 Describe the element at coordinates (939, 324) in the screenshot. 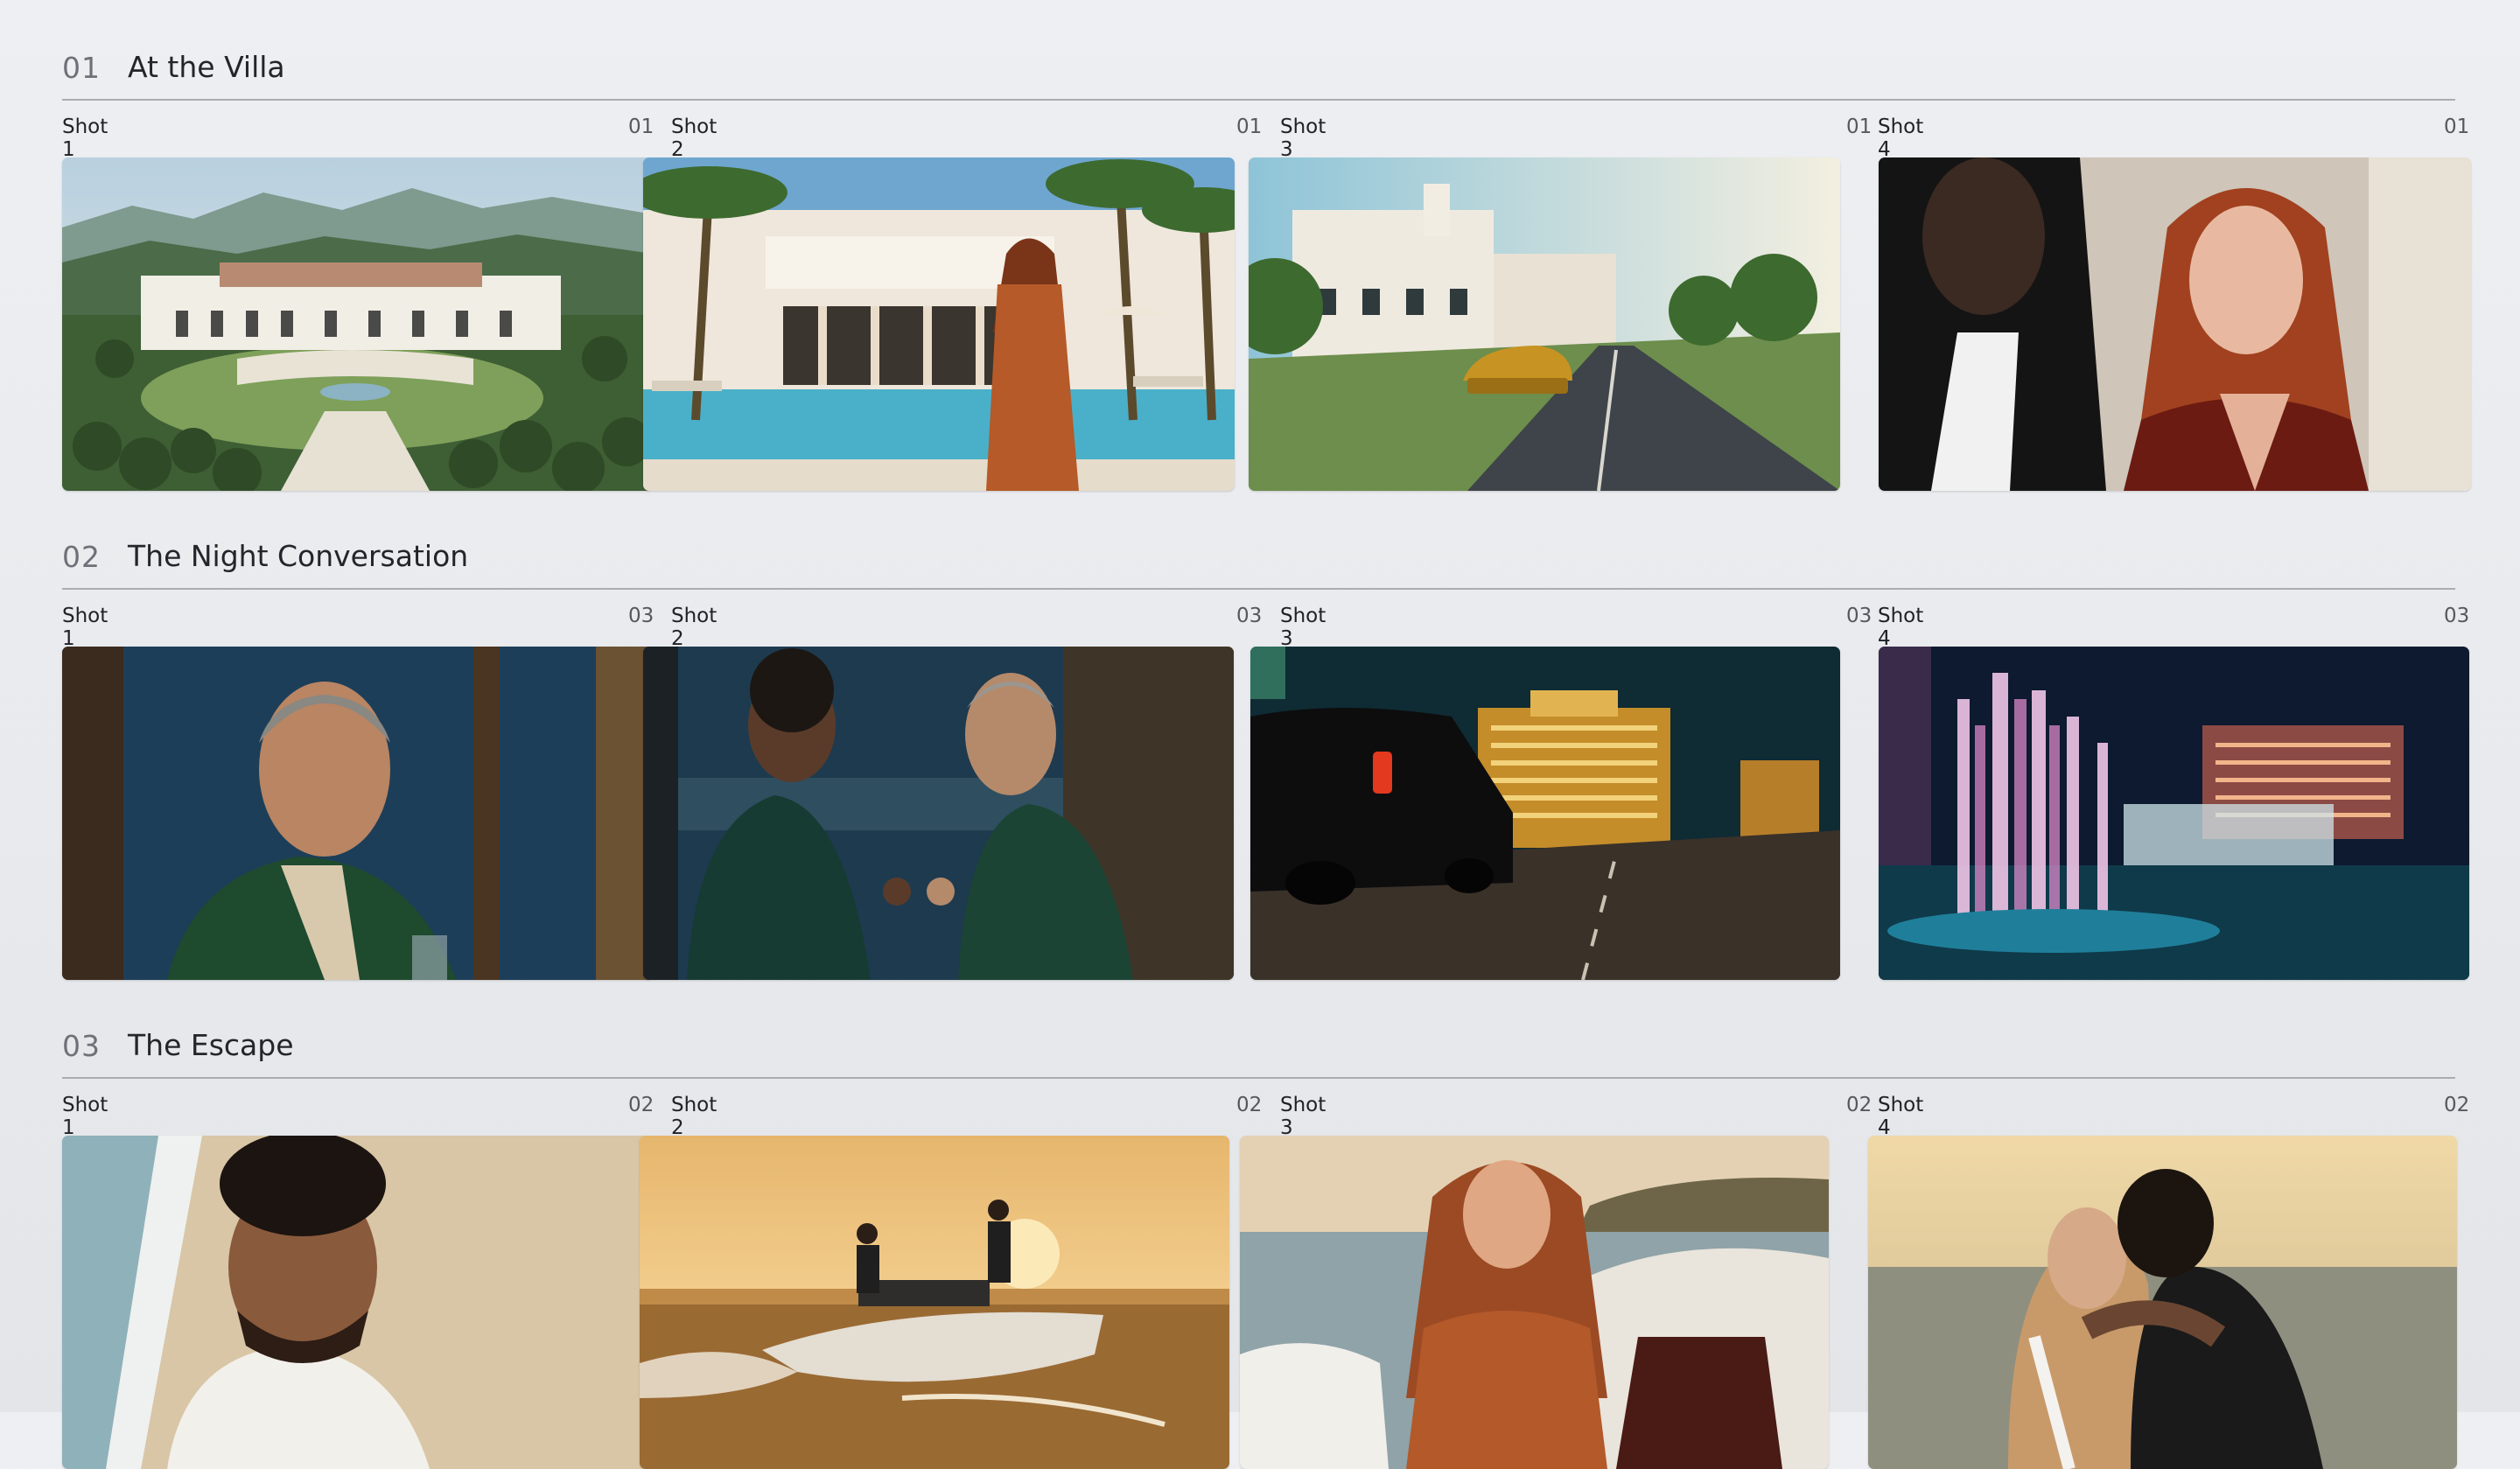

I see `shot-thumbnail-villa-pool` at that location.